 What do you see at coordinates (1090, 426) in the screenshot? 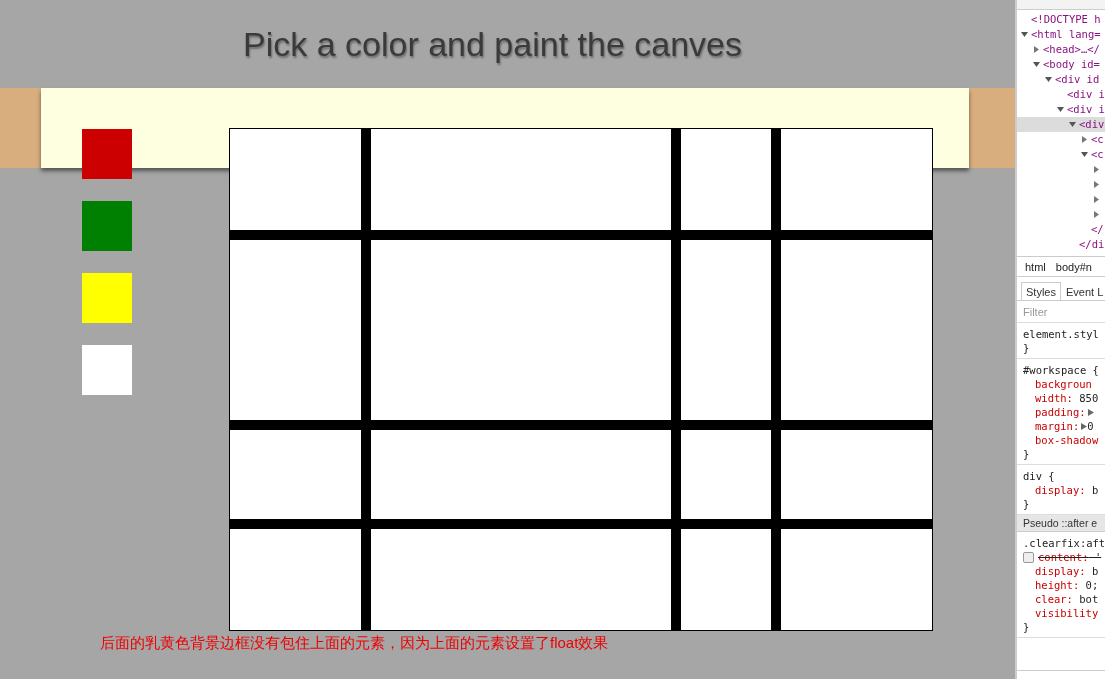
I see `css-value: 0` at bounding box center [1090, 426].